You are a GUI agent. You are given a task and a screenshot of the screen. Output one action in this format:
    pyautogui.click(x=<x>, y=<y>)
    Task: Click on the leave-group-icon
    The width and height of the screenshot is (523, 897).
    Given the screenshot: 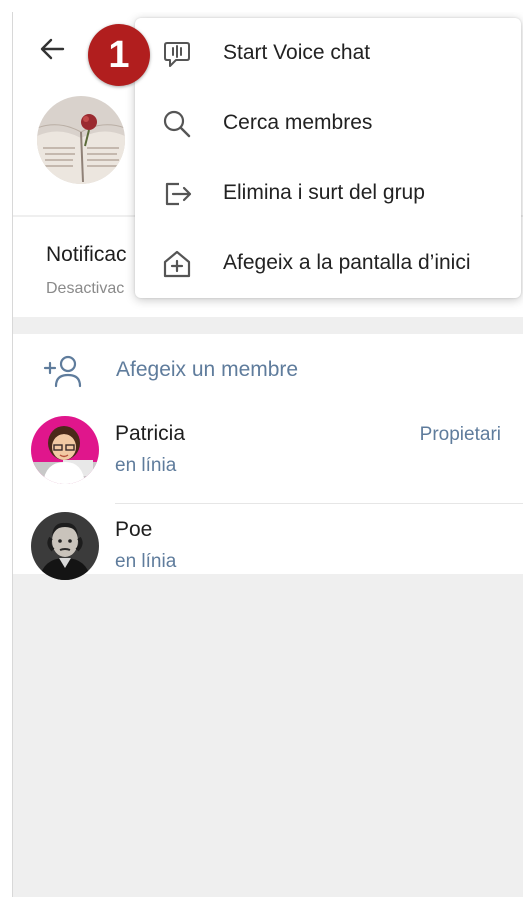 What is the action you would take?
    pyautogui.click(x=178, y=194)
    